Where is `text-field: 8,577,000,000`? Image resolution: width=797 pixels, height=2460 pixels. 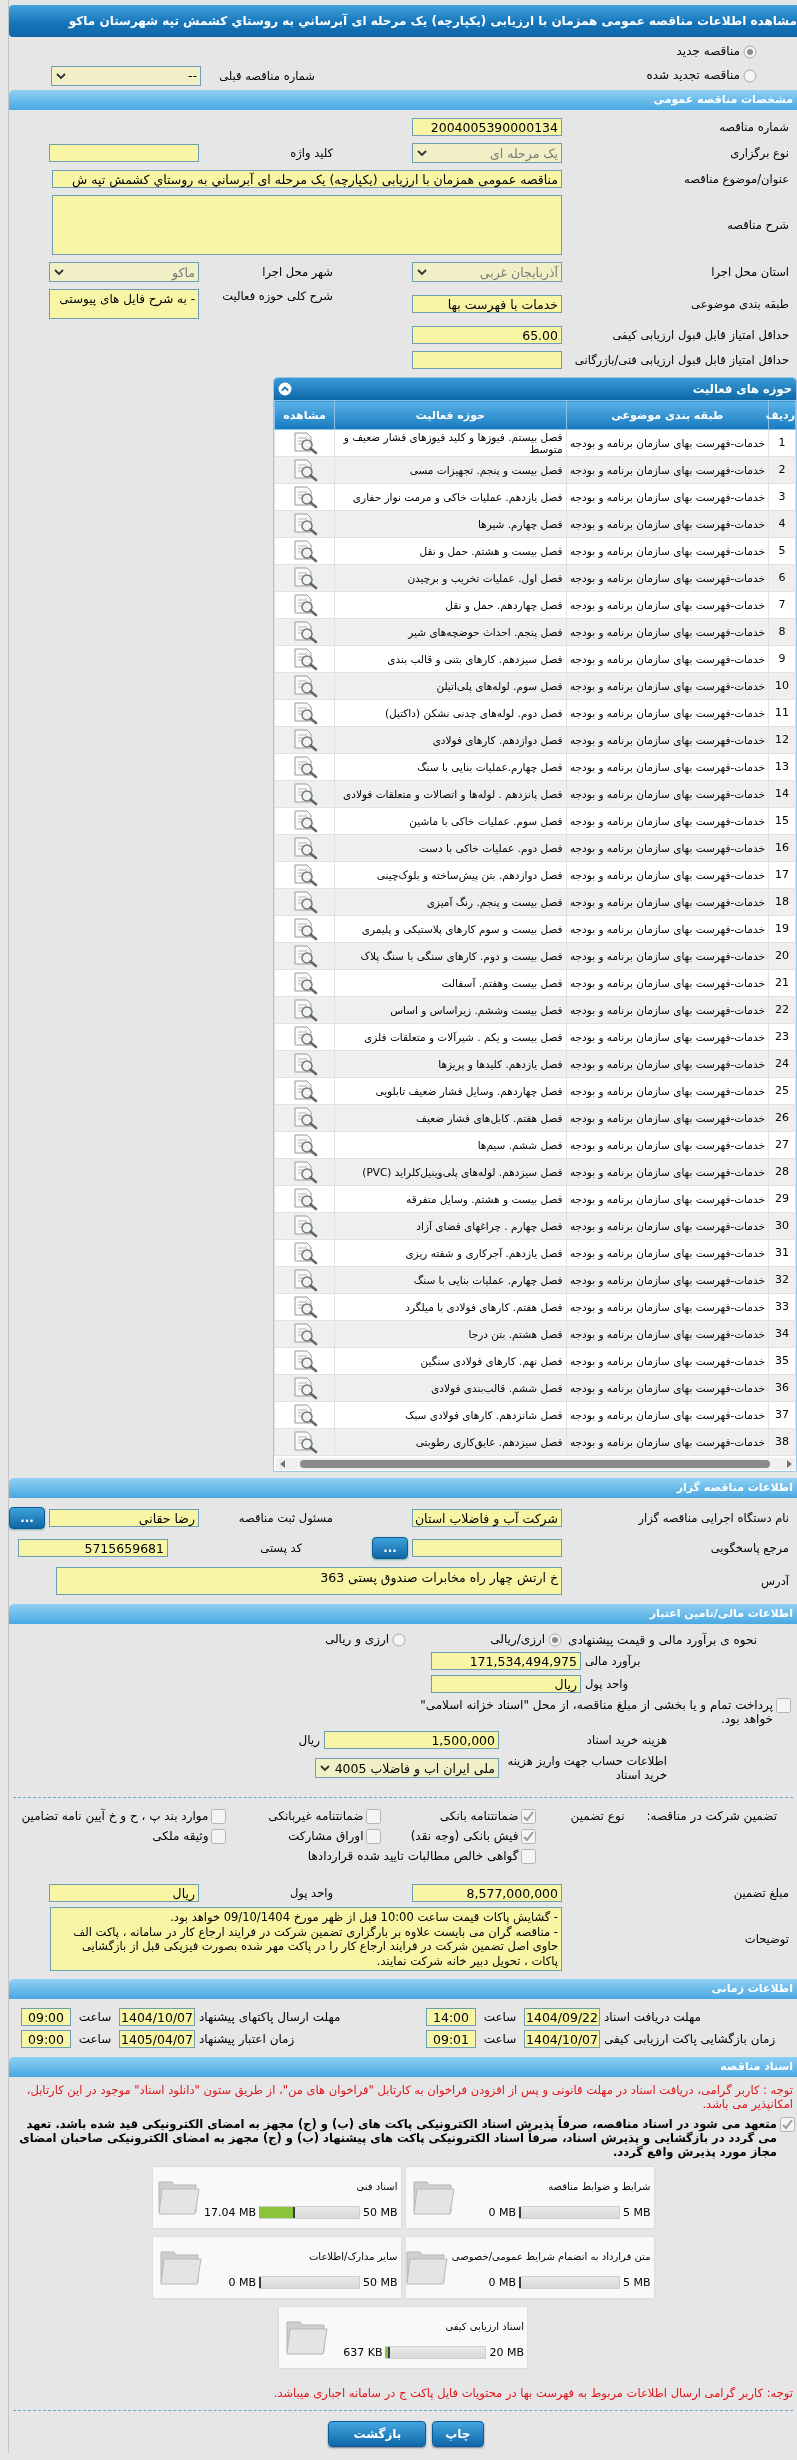 text-field: 8,577,000,000 is located at coordinates (487, 1893).